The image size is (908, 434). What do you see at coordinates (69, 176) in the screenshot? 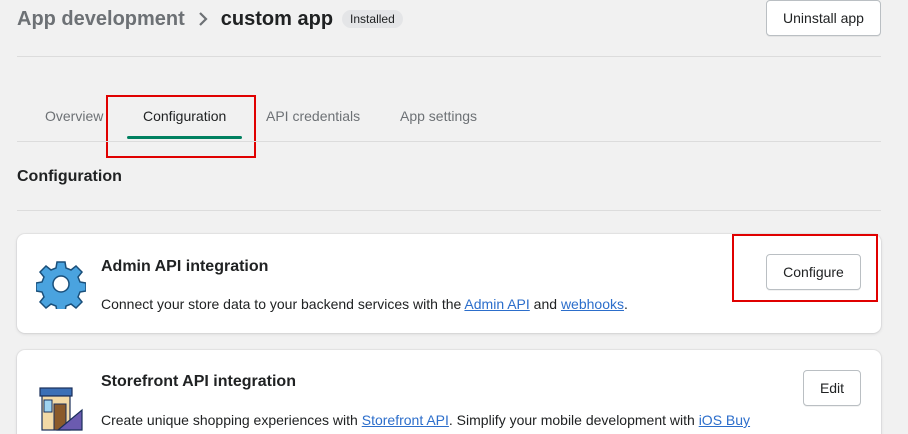
I see `section-title: Configuration` at bounding box center [69, 176].